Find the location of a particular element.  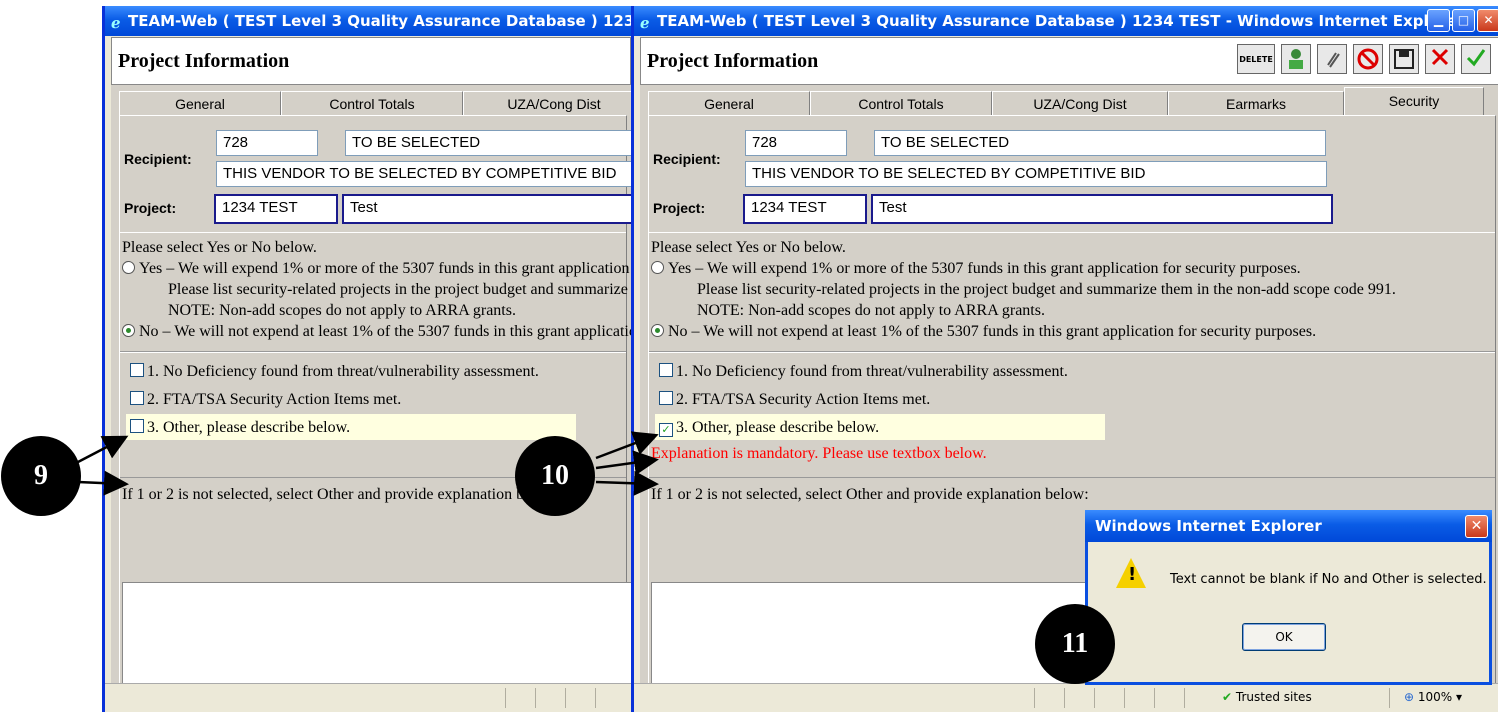

checkbox-3: ✓ 3. Other, please describe below. is located at coordinates (769, 428).